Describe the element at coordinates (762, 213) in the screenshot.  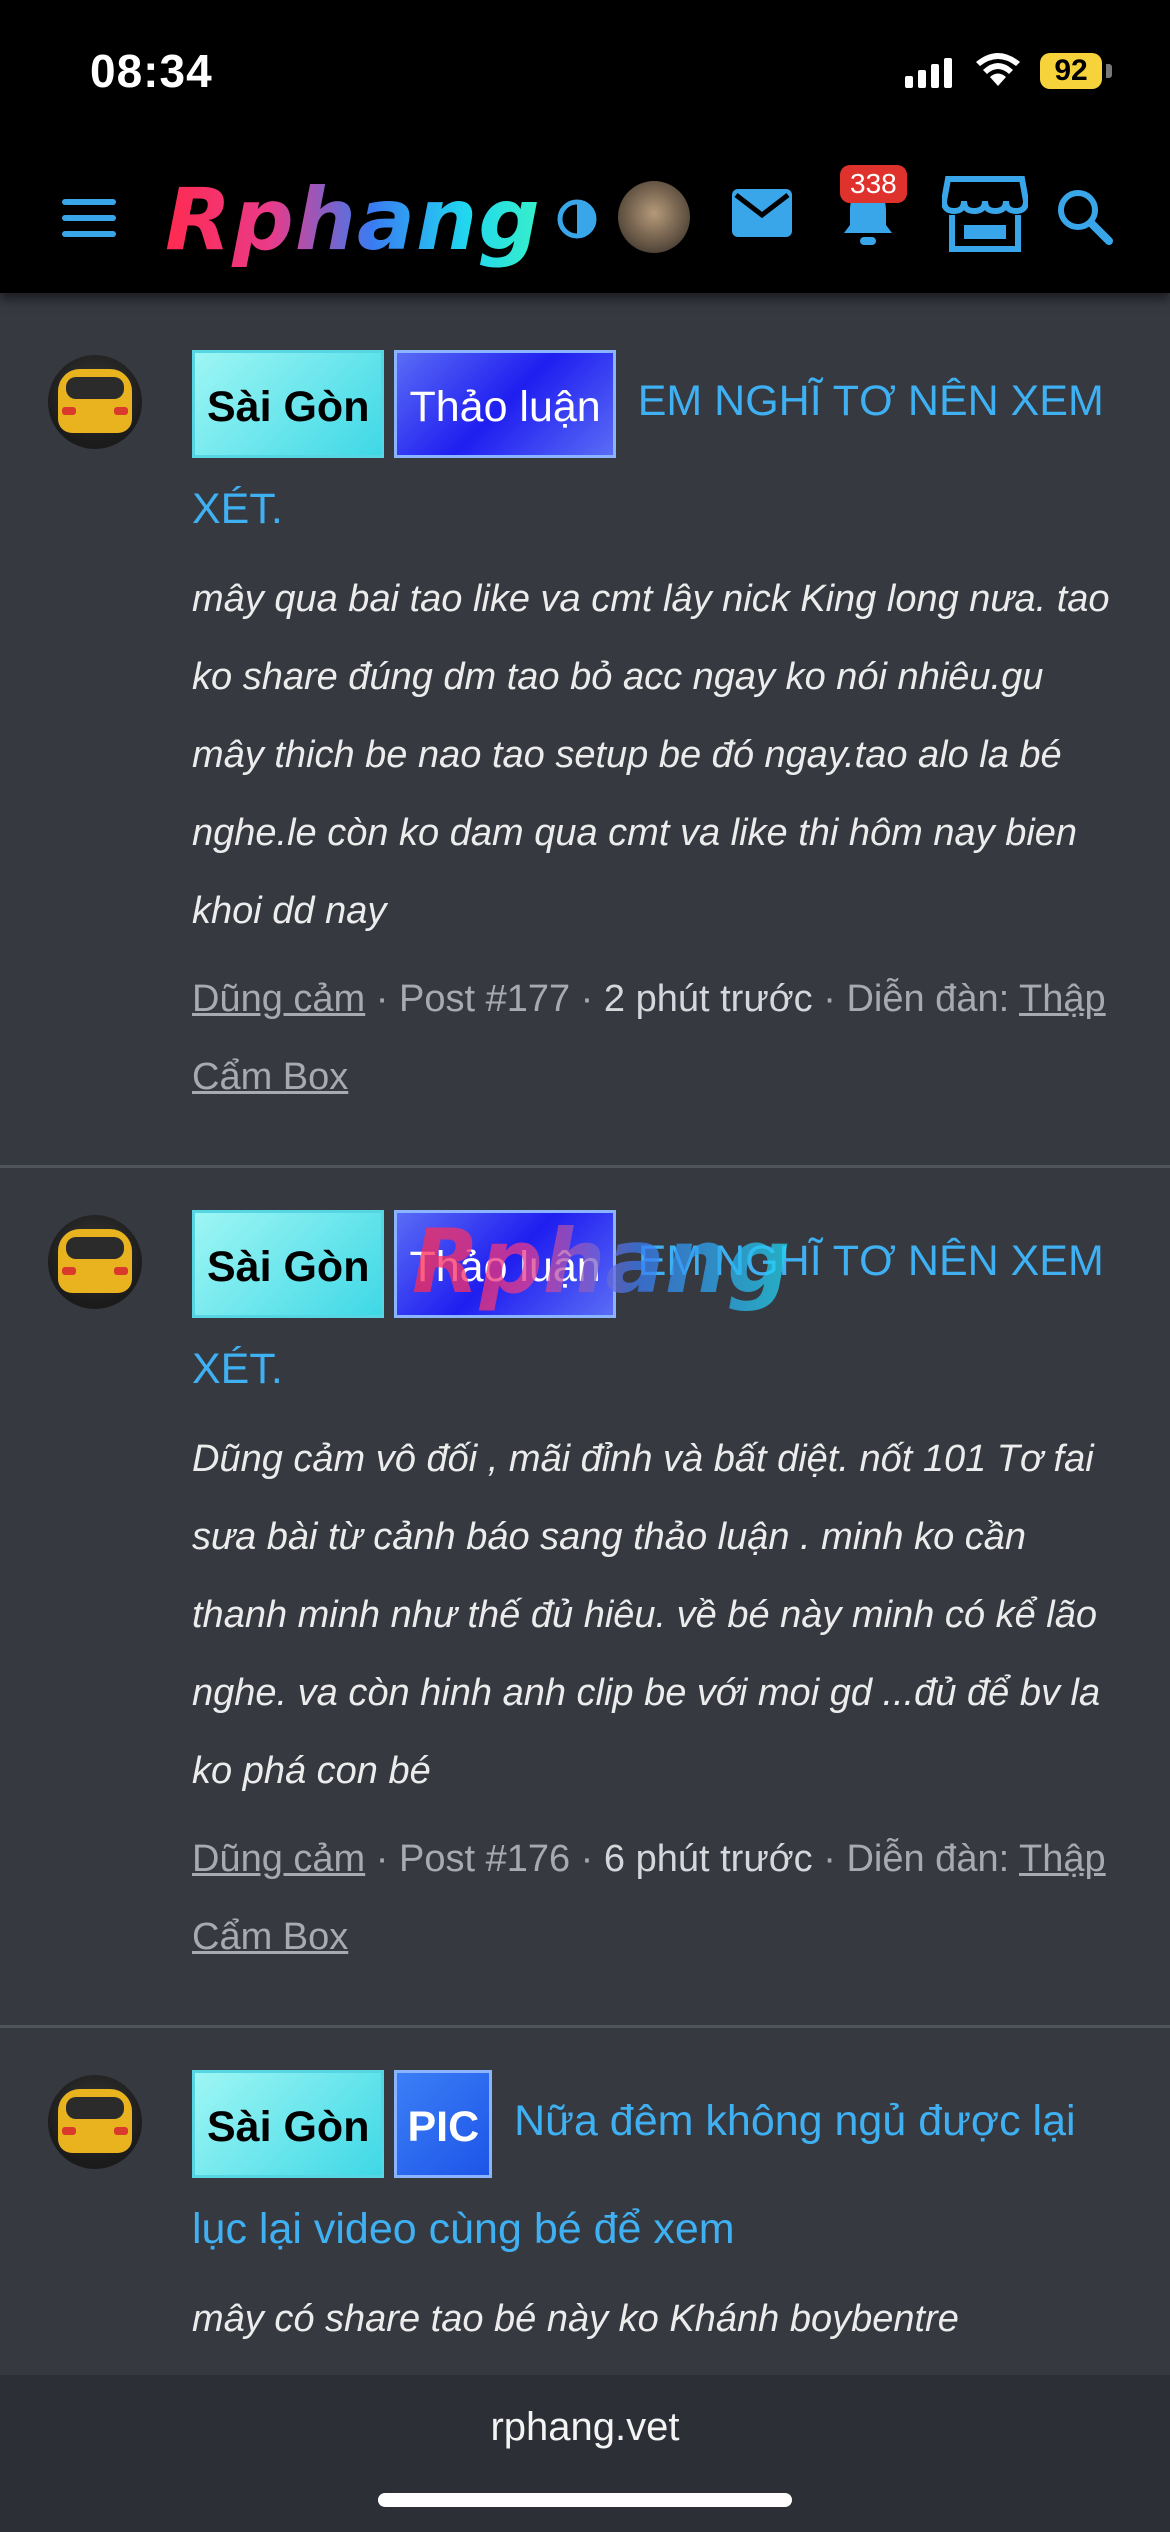
I see `mail-icon` at that location.